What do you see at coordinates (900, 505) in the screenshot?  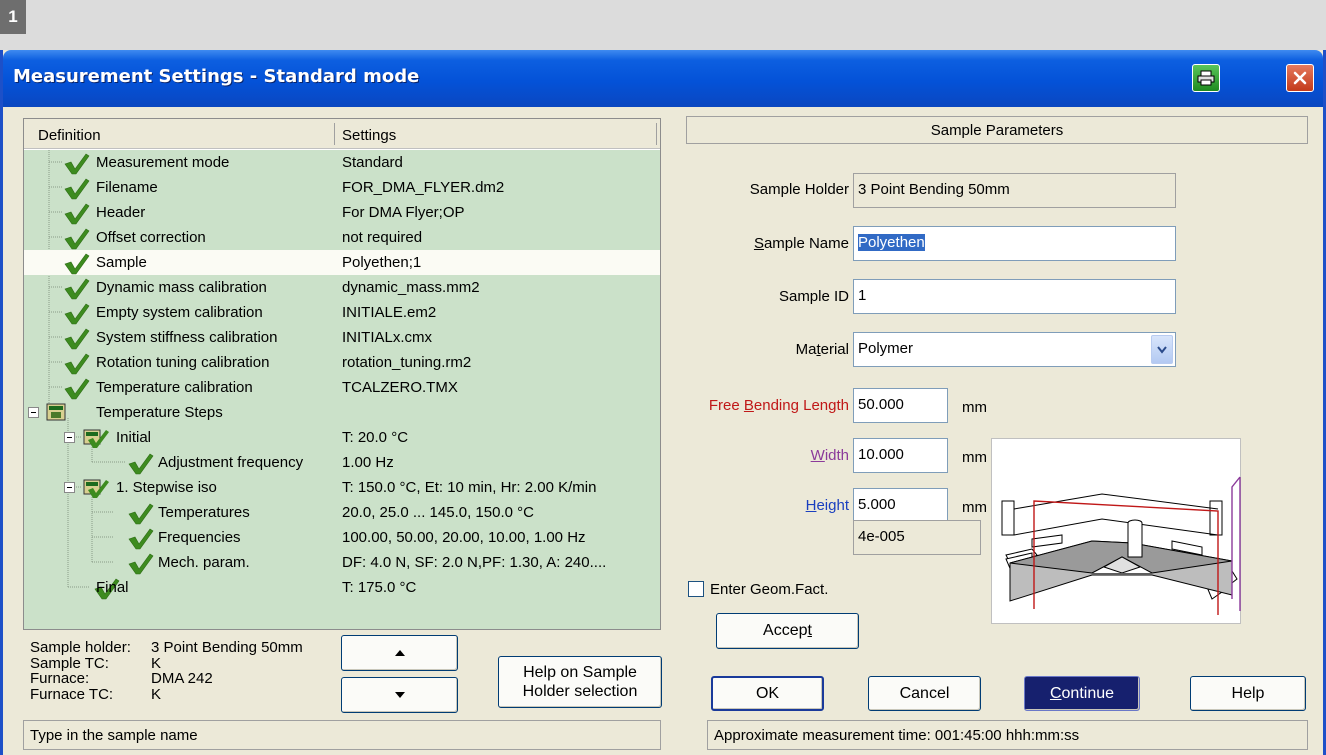 I see `height-input: 5.000` at bounding box center [900, 505].